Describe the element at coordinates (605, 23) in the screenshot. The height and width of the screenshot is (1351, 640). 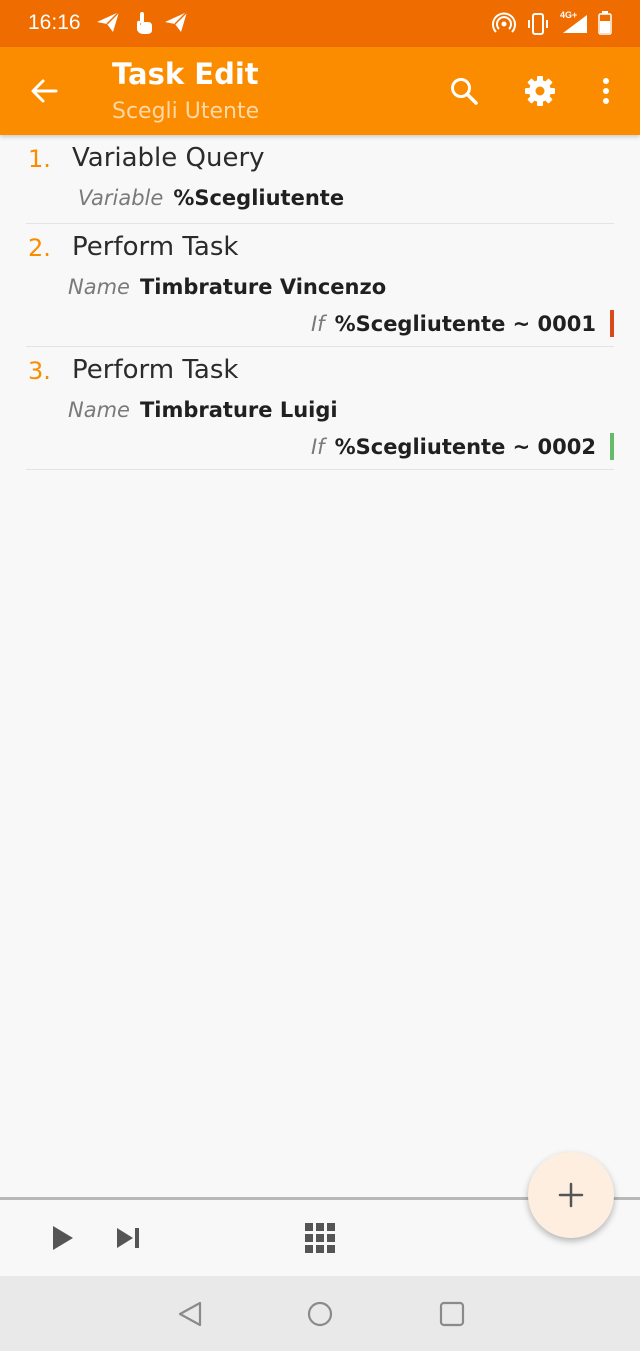
I see `battery-icon` at that location.